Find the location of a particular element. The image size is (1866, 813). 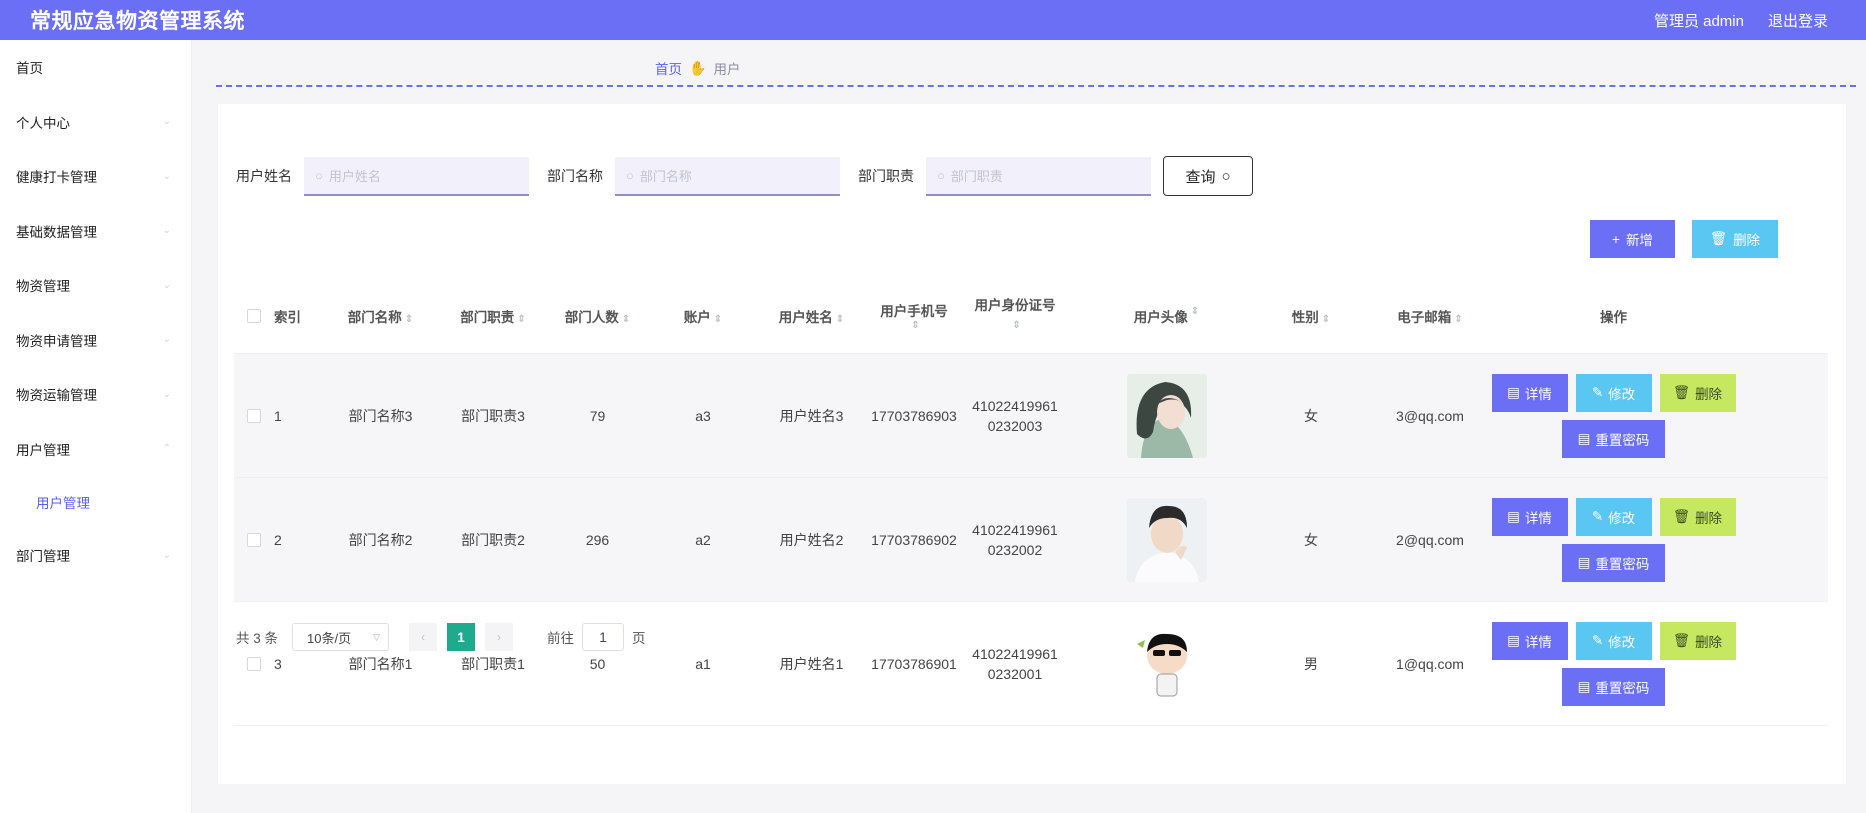

cell-gender: 女 is located at coordinates (1311, 539).